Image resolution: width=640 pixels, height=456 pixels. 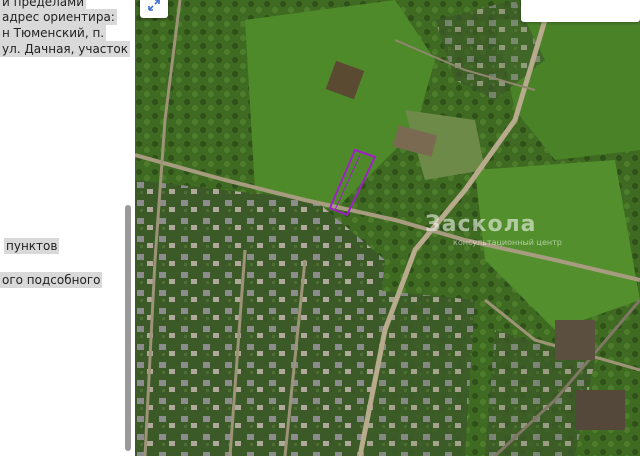 What do you see at coordinates (51, 280) in the screenshot?
I see `description-line: ого подсобного` at bounding box center [51, 280].